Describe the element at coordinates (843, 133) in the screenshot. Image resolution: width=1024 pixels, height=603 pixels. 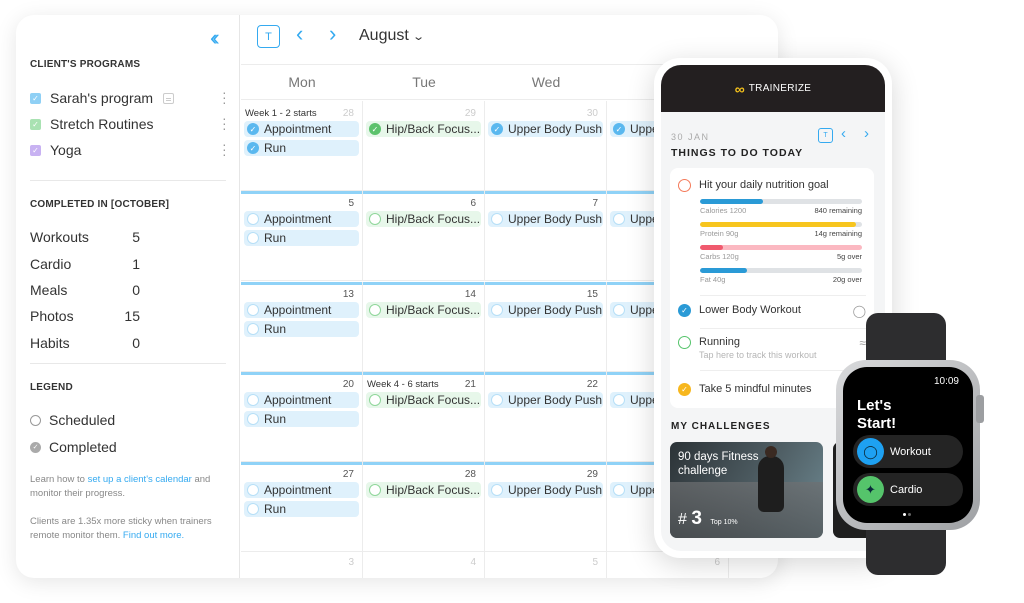
I see `phone-prev-day-button: ‹` at that location.